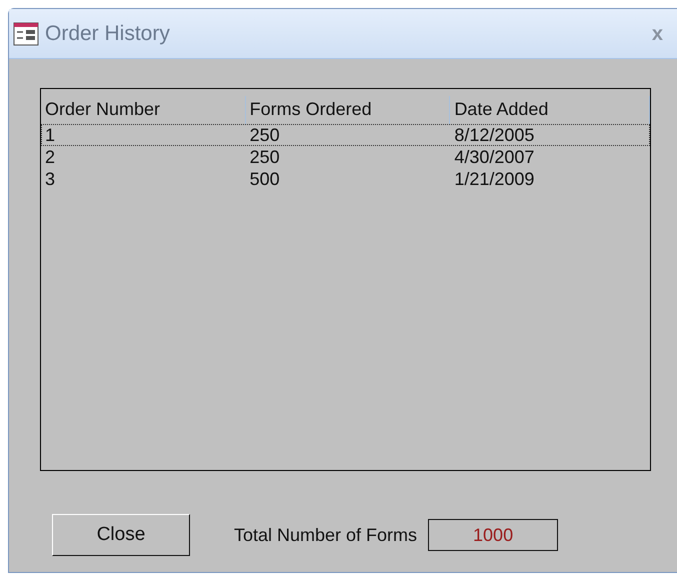 This screenshot has height=577, width=677. What do you see at coordinates (107, 33) in the screenshot?
I see `window-title: Order History` at bounding box center [107, 33].